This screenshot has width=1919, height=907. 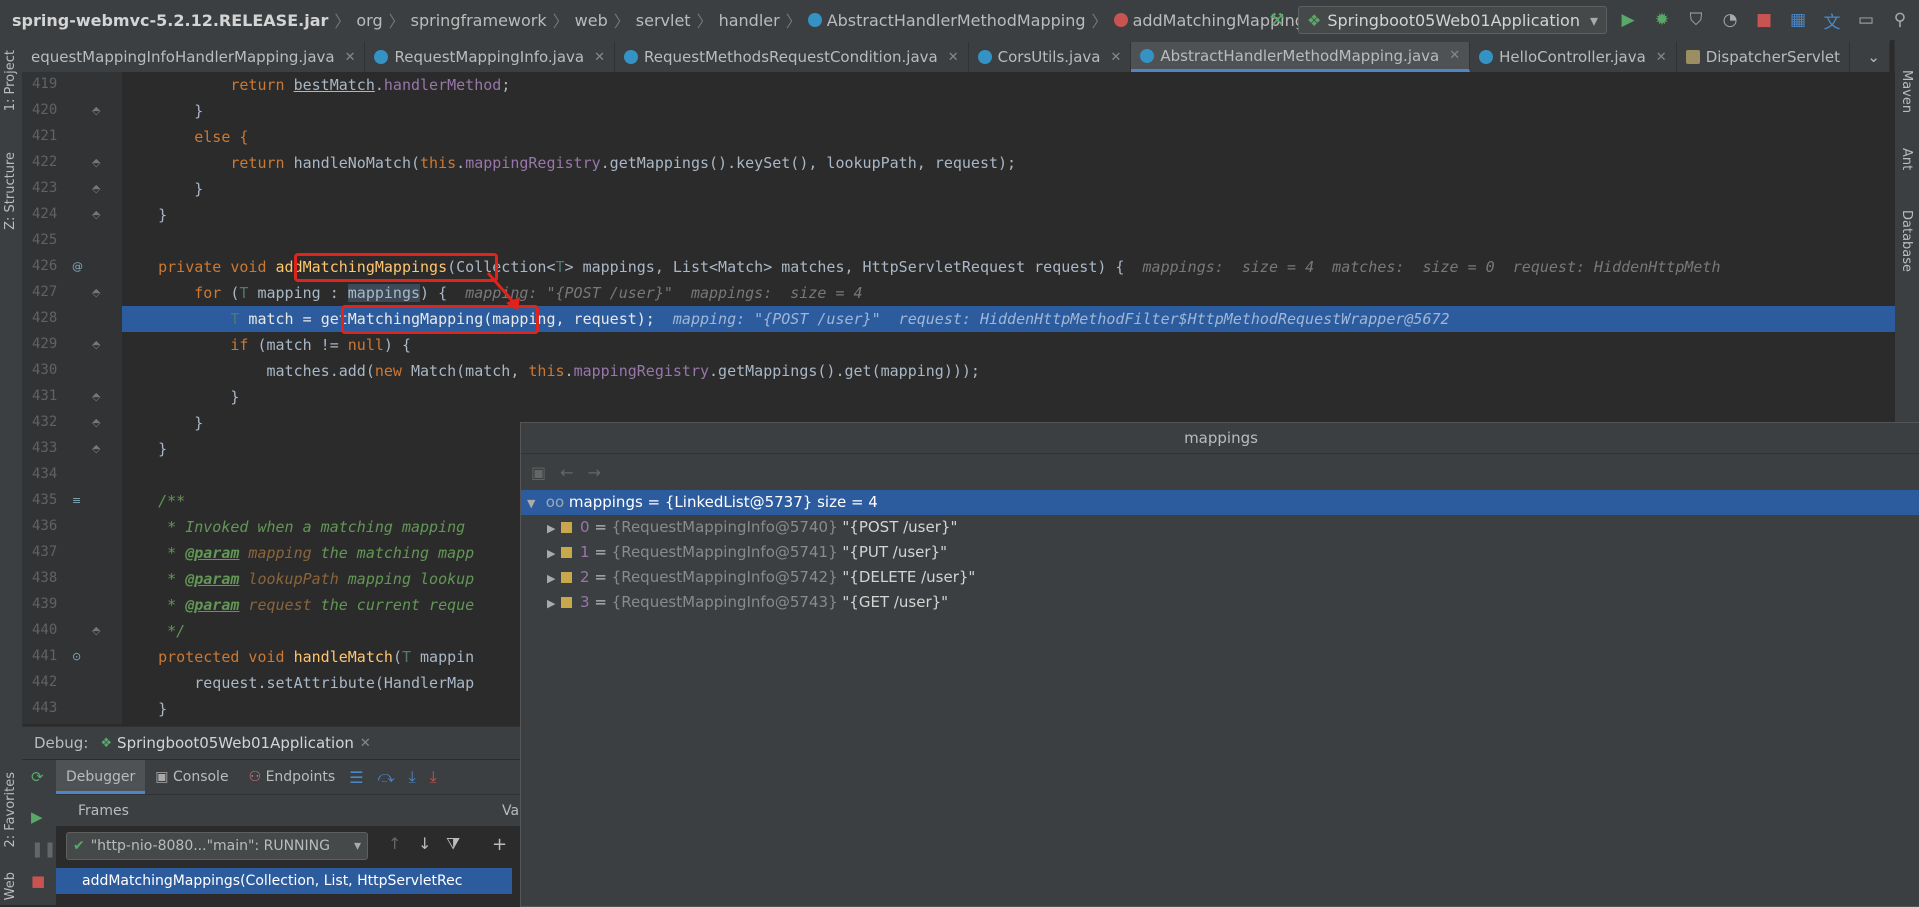 I want to click on editor-tab-label: AbstractHandlerMethodMapping.java, so click(x=1300, y=55).